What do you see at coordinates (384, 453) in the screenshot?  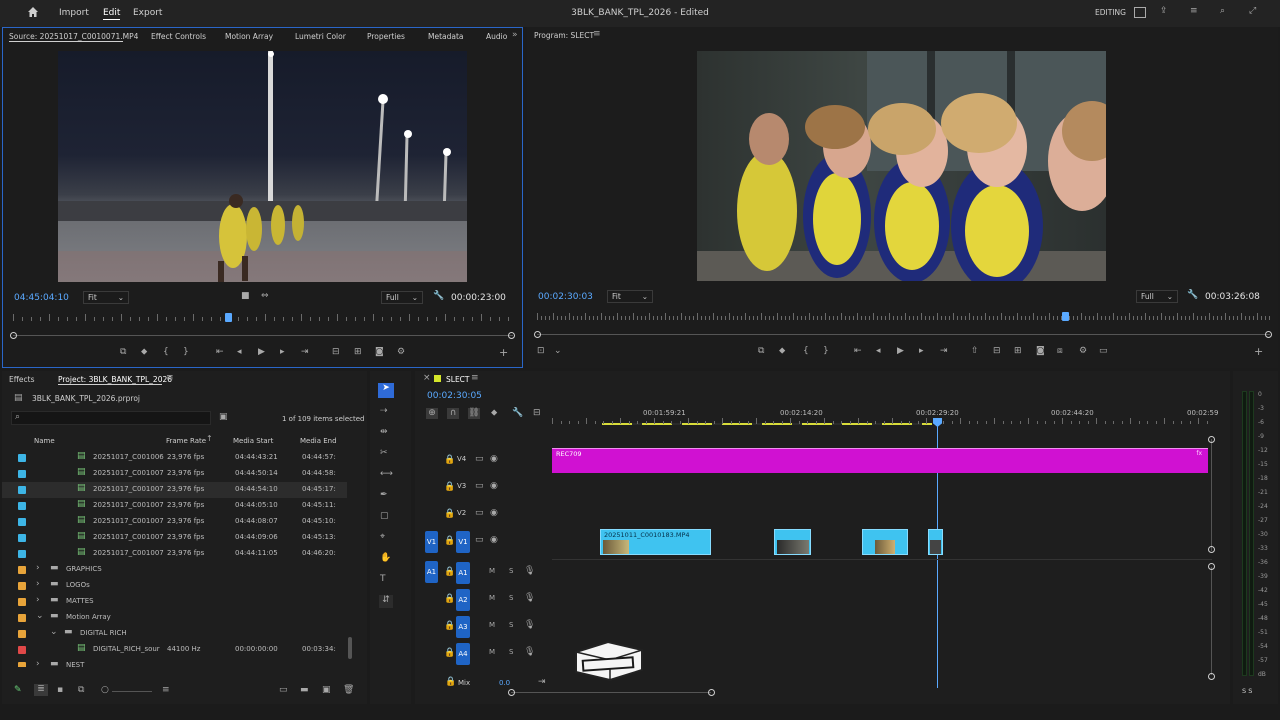 I see `razor-icon: ✂` at bounding box center [384, 453].